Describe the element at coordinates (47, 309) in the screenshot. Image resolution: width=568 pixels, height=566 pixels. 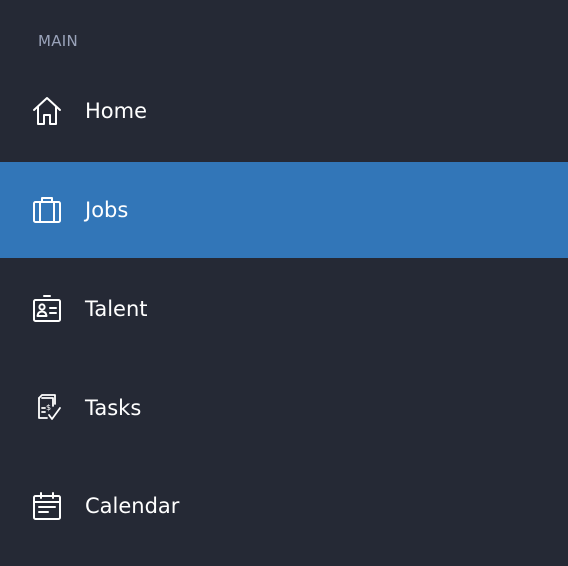
I see `id-card-icon` at that location.